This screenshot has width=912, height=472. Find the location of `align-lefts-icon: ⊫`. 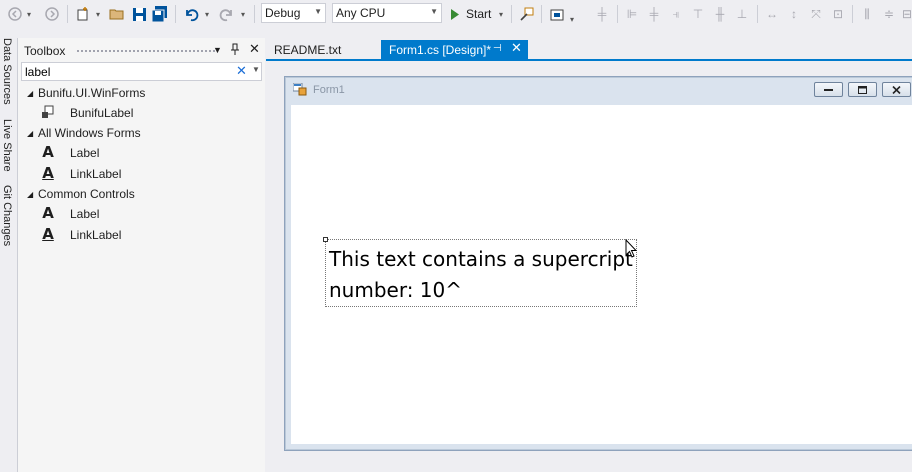

align-lefts-icon: ⊫ is located at coordinates (632, 14).